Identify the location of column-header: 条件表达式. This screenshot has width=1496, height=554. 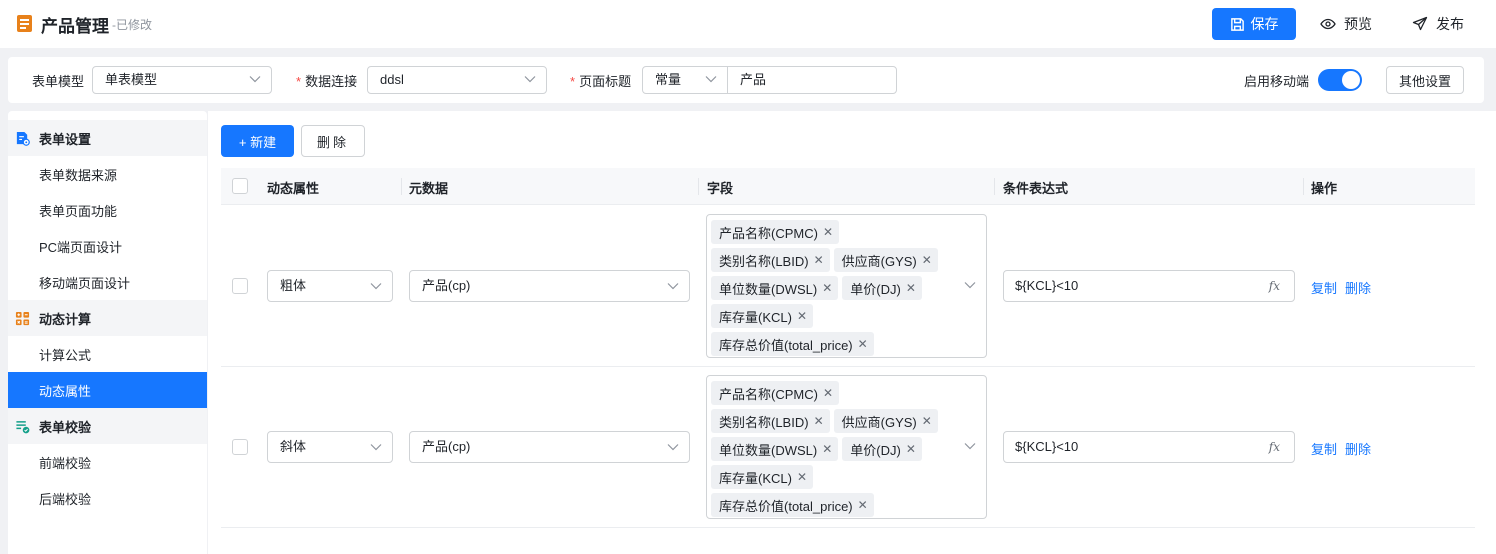
(1036, 188).